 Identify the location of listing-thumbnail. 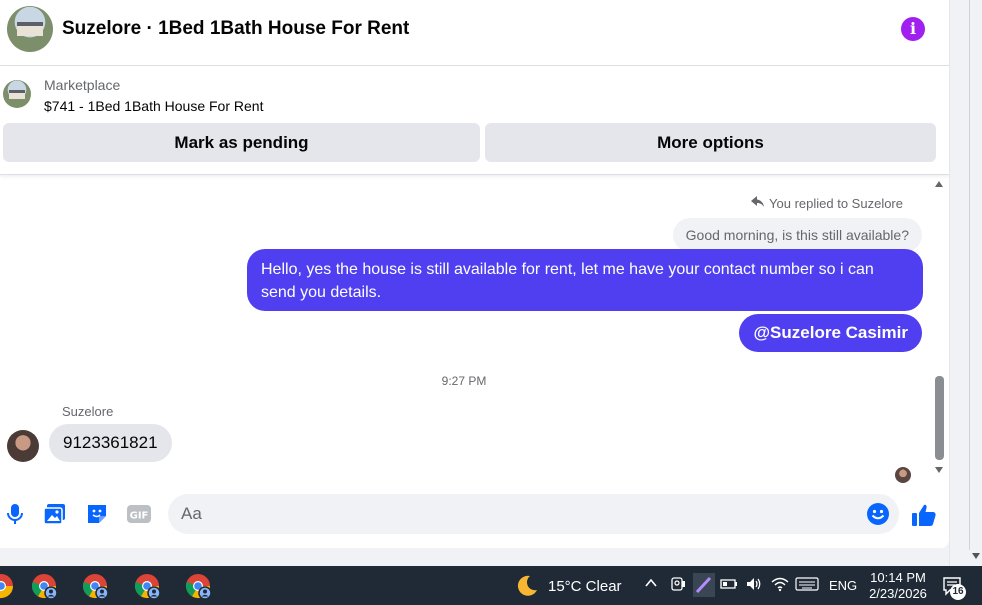
(17, 94).